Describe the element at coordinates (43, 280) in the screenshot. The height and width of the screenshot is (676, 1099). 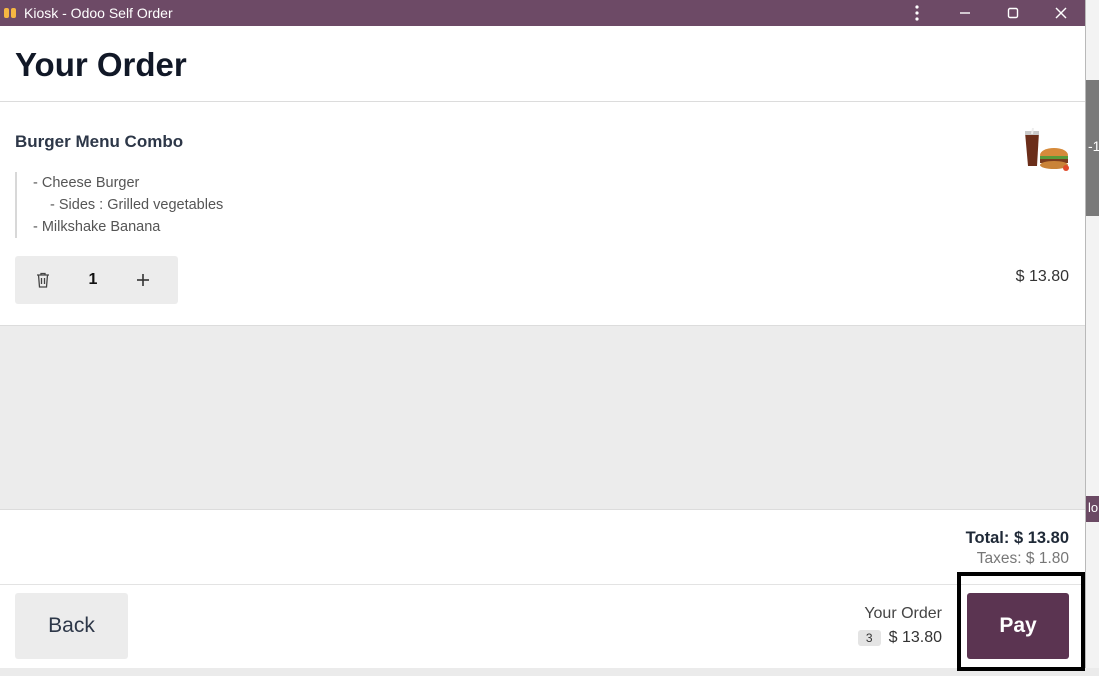
I see `trash-icon` at that location.